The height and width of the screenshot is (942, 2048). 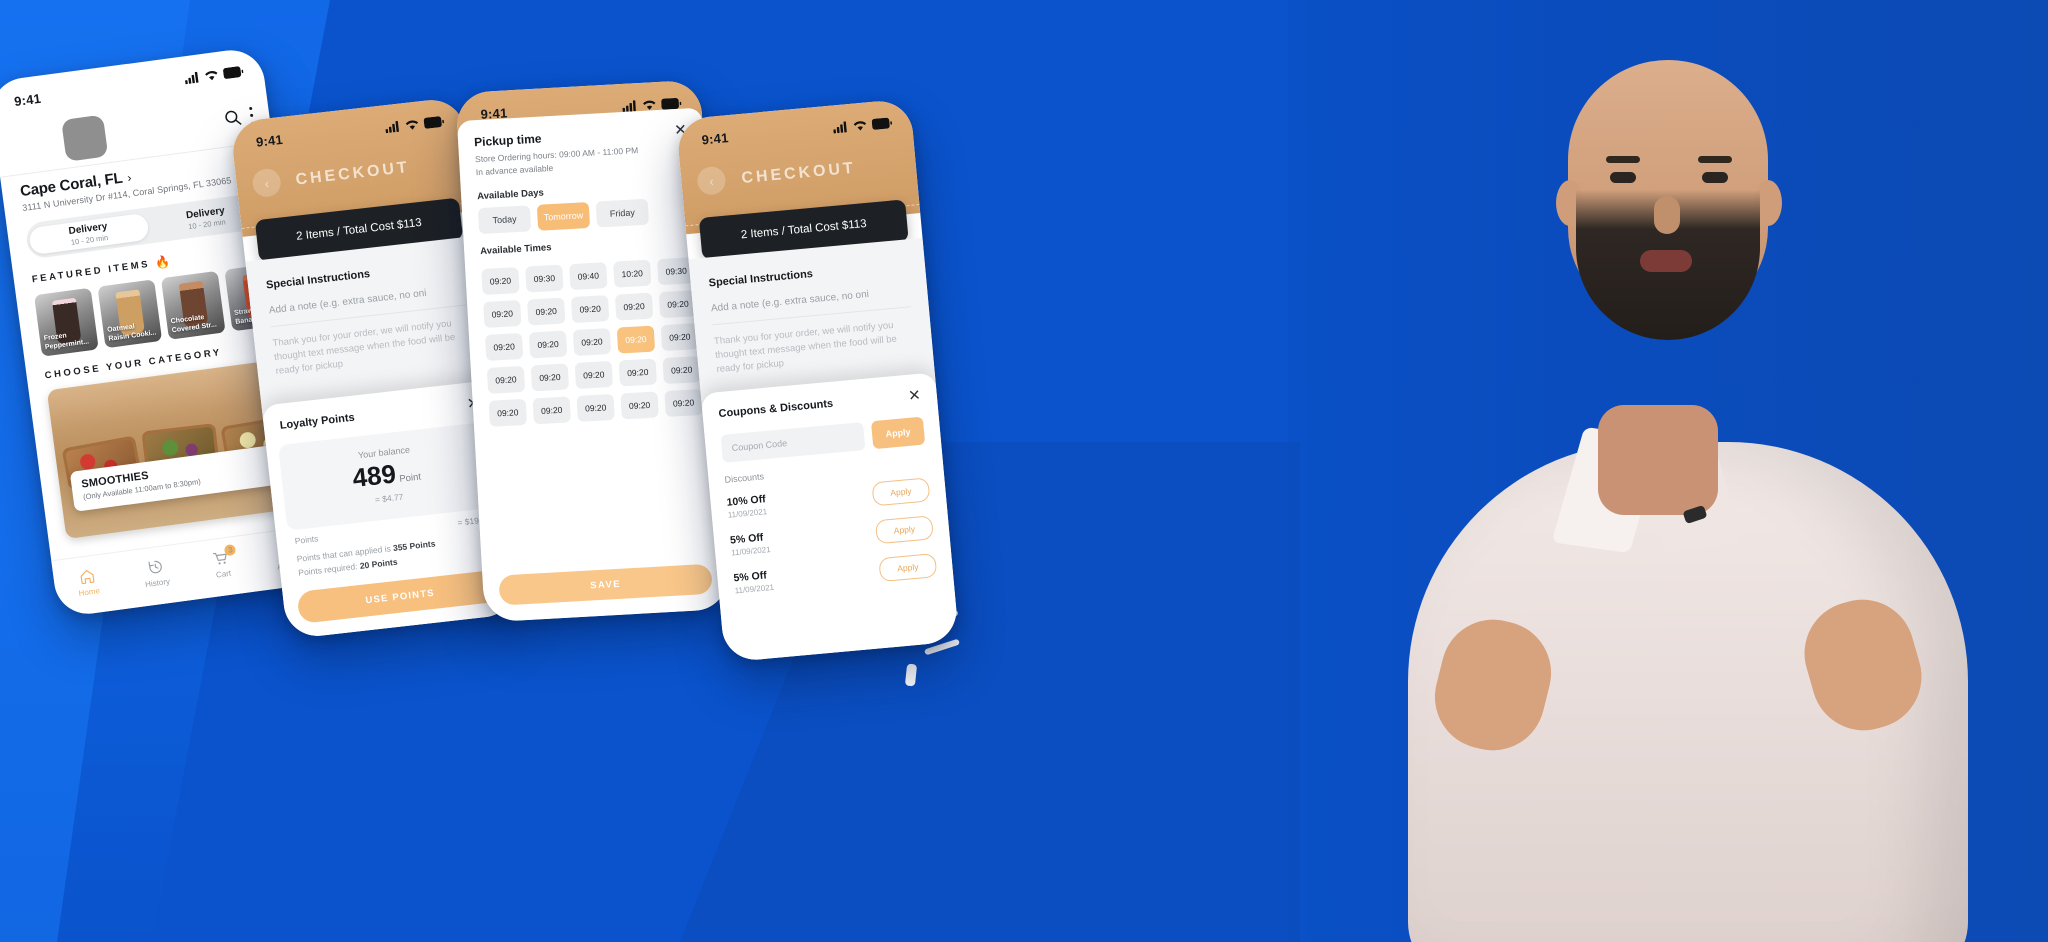 I want to click on day-chip: Today, so click(x=504, y=220).